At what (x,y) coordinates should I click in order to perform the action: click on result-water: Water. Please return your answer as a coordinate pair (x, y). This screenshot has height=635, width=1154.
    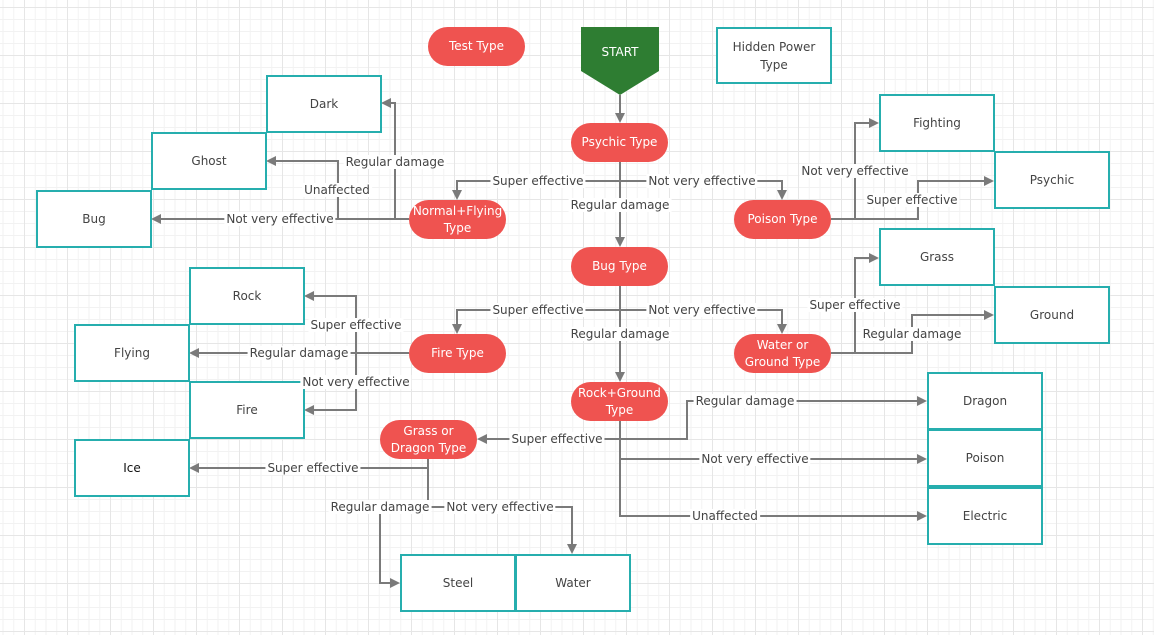
    Looking at the image, I should click on (573, 583).